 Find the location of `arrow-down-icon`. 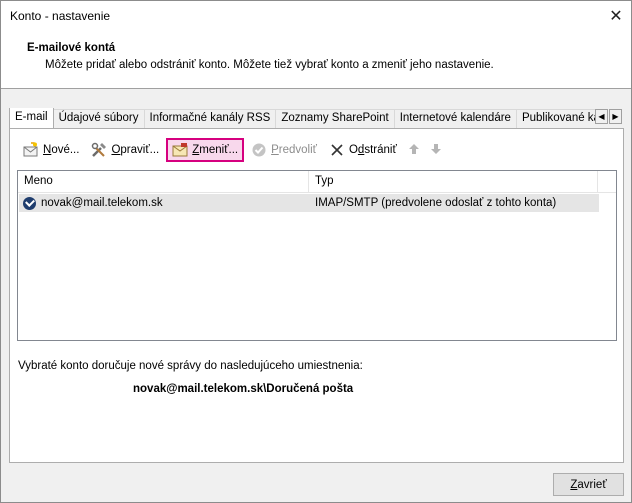

arrow-down-icon is located at coordinates (436, 150).